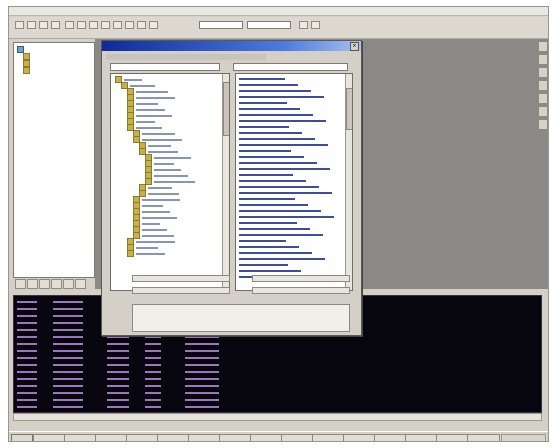  Describe the element at coordinates (181, 278) in the screenshot. I see `name-field` at that location.